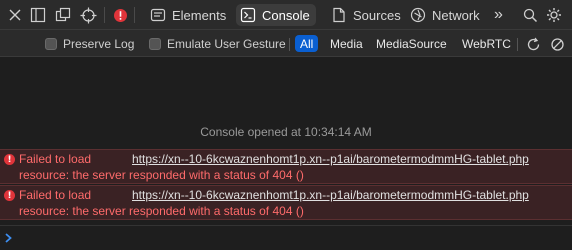 The height and width of the screenshot is (250, 572). I want to click on network-icon, so click(418, 15).